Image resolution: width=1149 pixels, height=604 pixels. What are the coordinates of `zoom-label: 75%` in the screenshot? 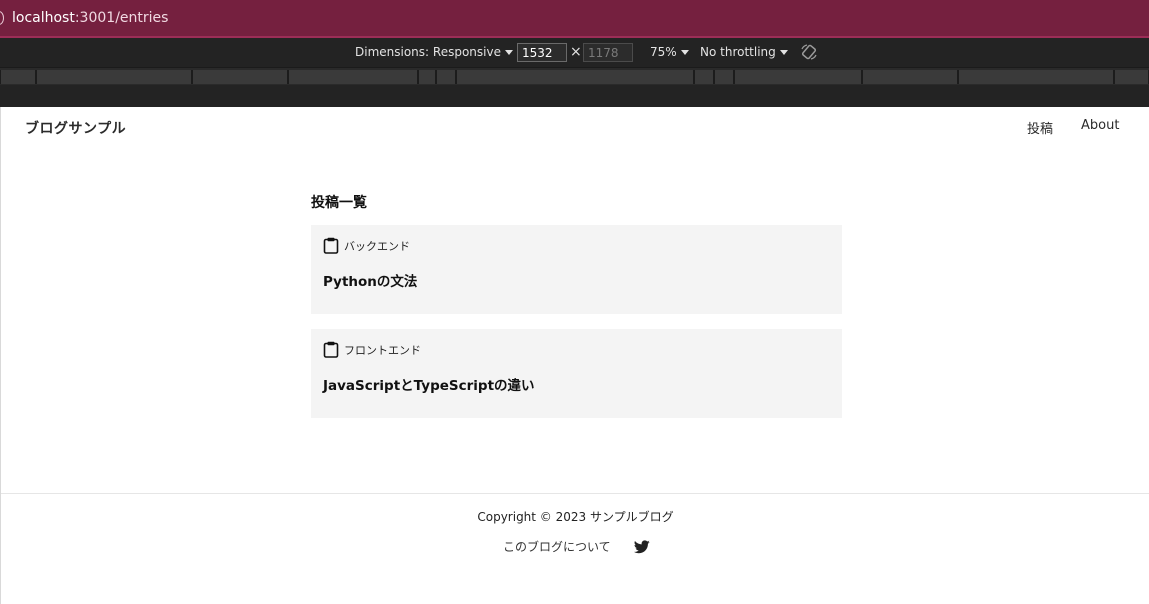 It's located at (663, 52).